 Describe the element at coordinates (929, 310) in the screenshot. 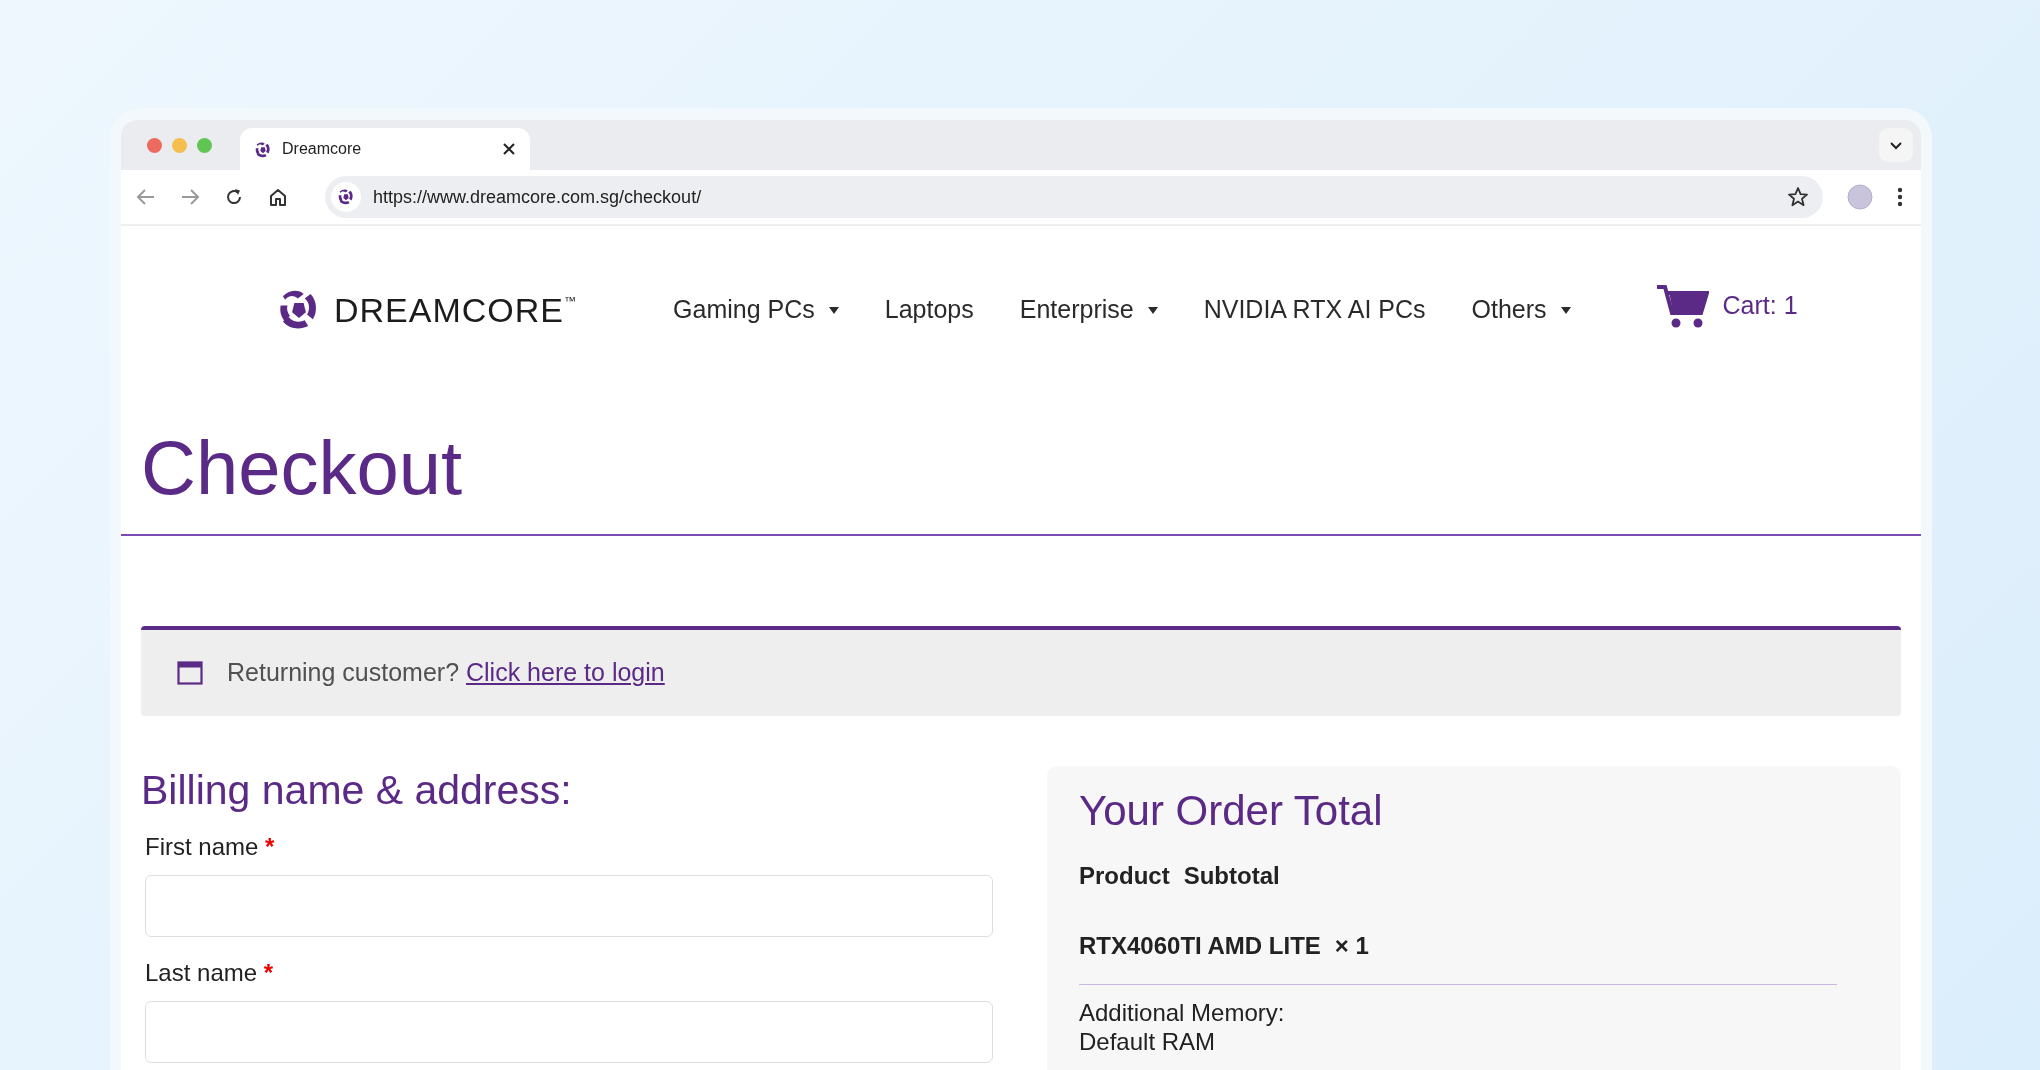

I see `nav-link: Laptops` at that location.